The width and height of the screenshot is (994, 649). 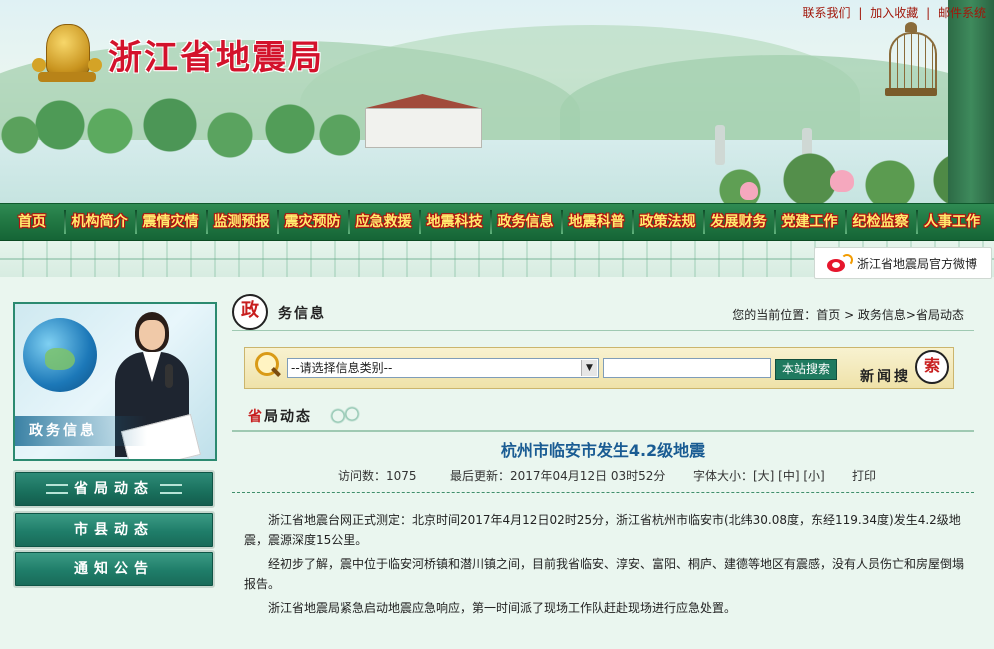 What do you see at coordinates (827, 13) in the screenshot?
I see `contact-us-link: 联系我们` at bounding box center [827, 13].